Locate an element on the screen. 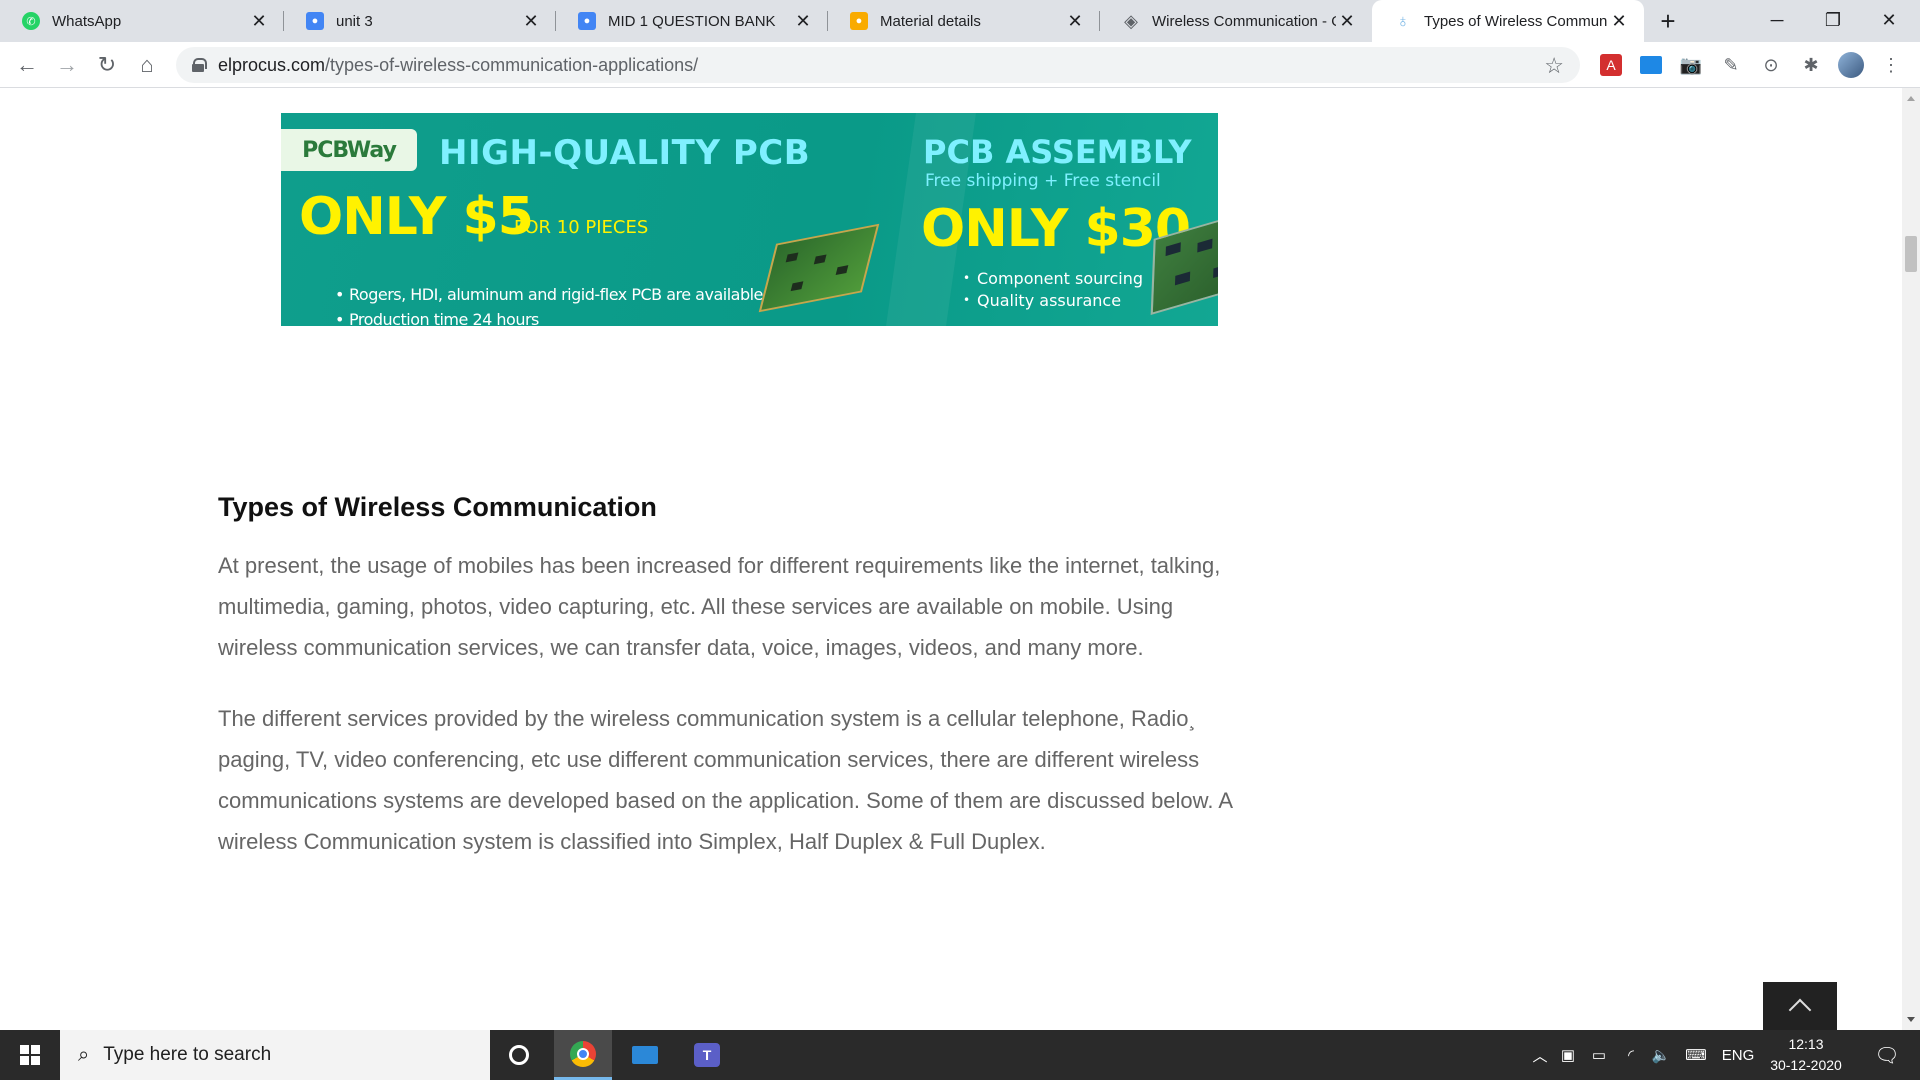 This screenshot has width=1920, height=1080. chrome-icon is located at coordinates (583, 1053).